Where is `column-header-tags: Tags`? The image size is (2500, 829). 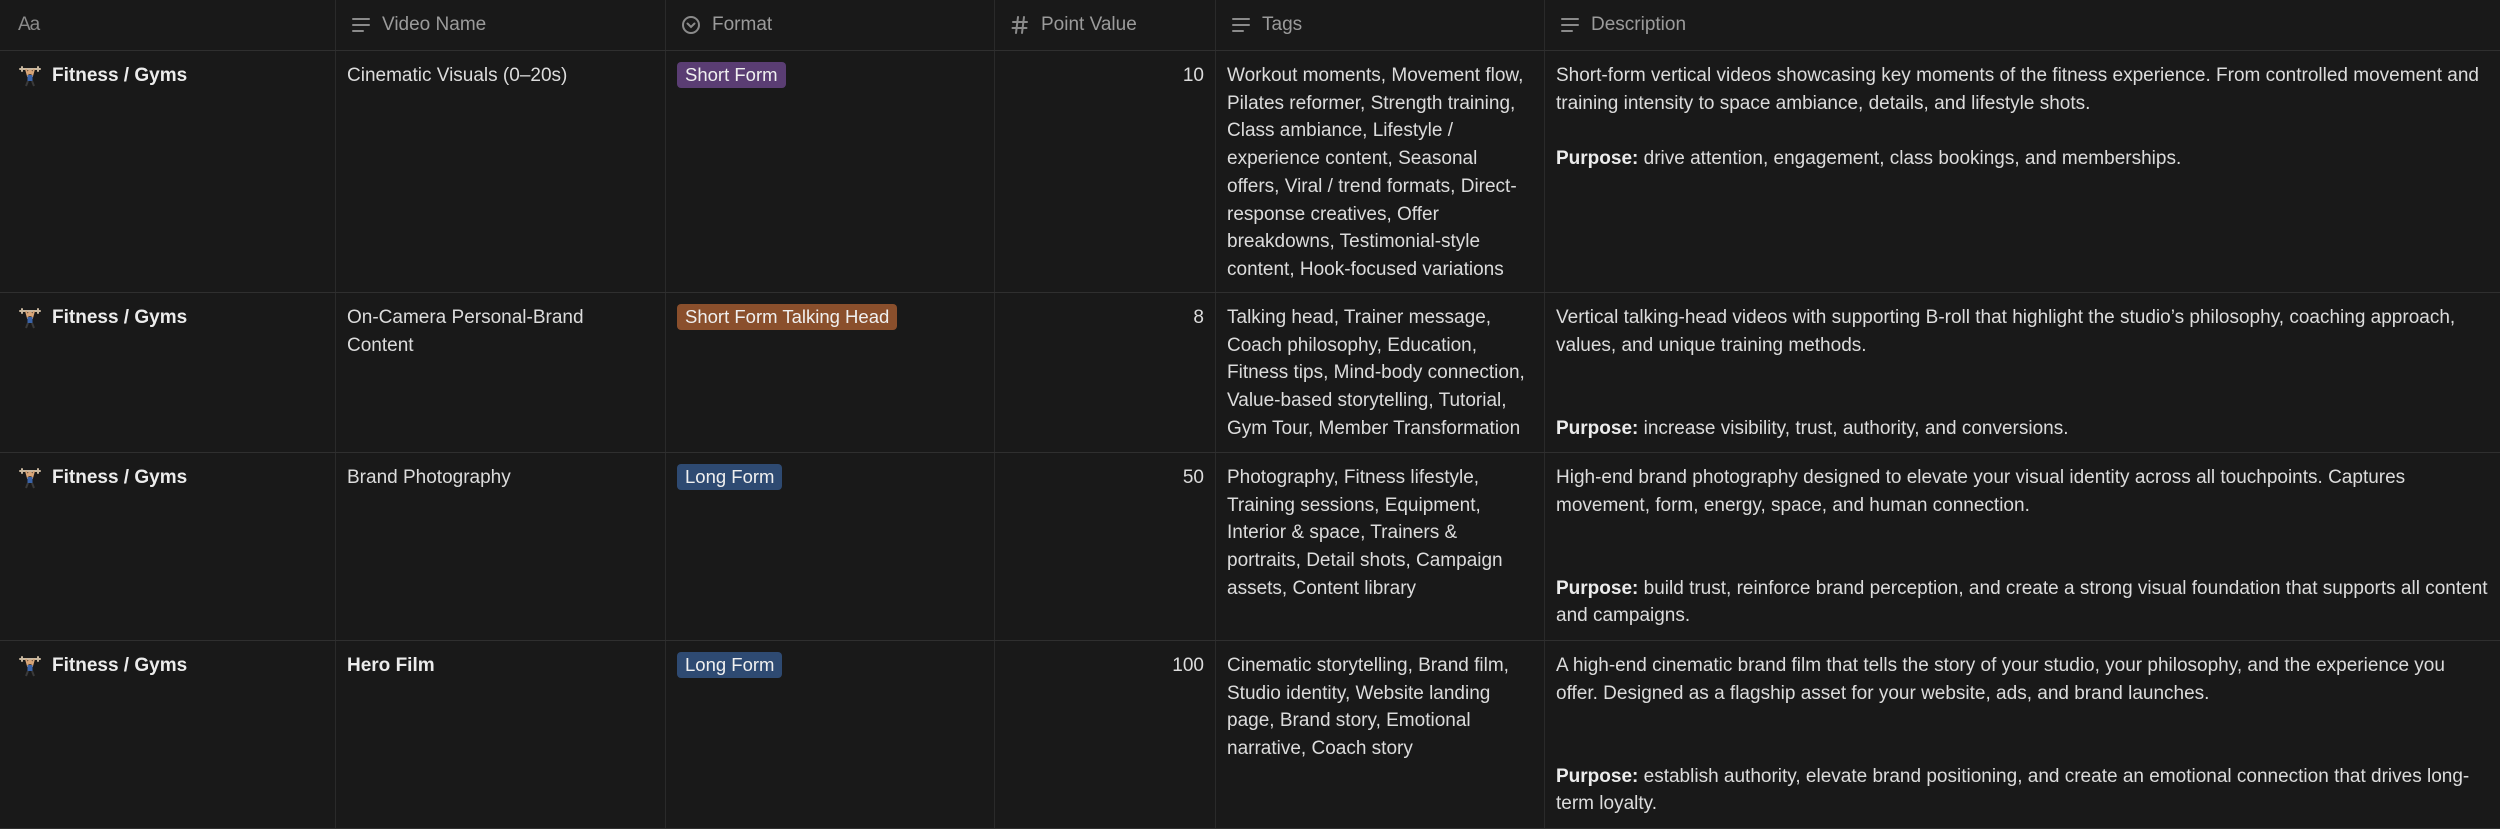 column-header-tags: Tags is located at coordinates (1380, 25).